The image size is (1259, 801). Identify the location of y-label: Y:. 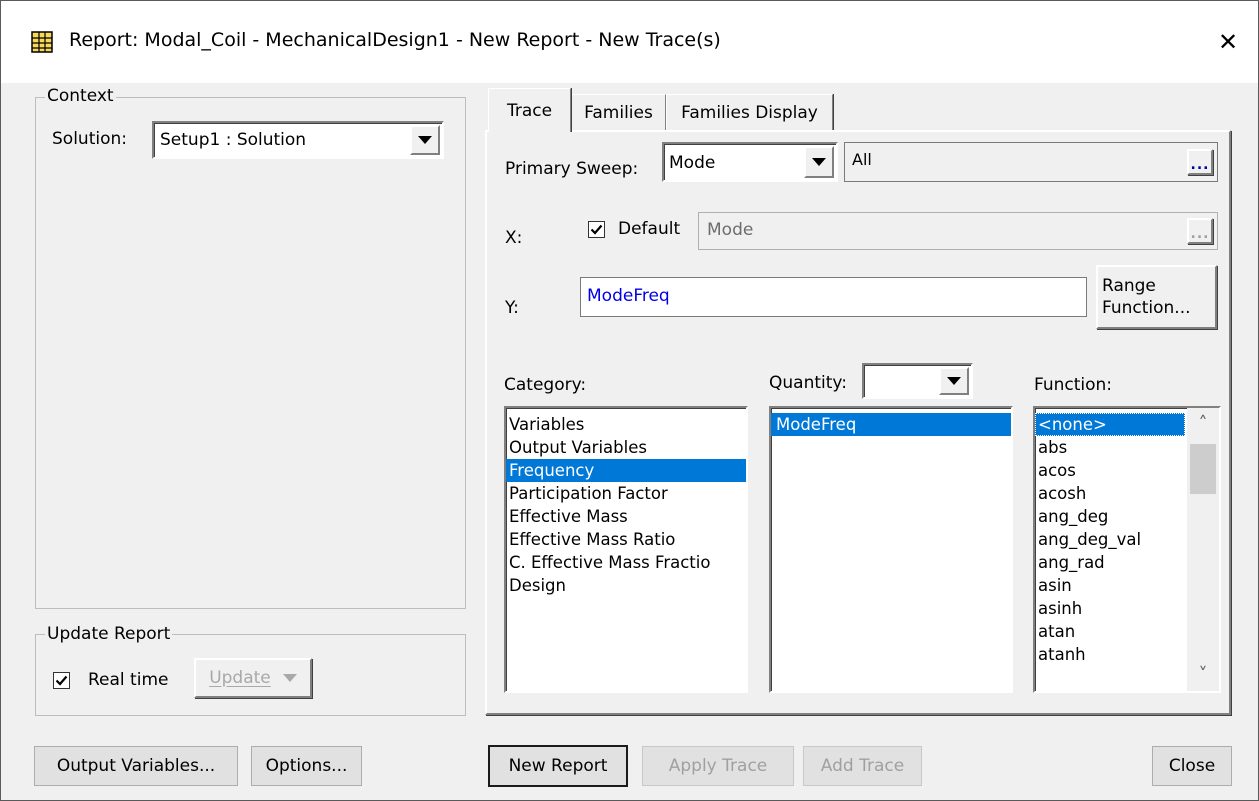
(512, 308).